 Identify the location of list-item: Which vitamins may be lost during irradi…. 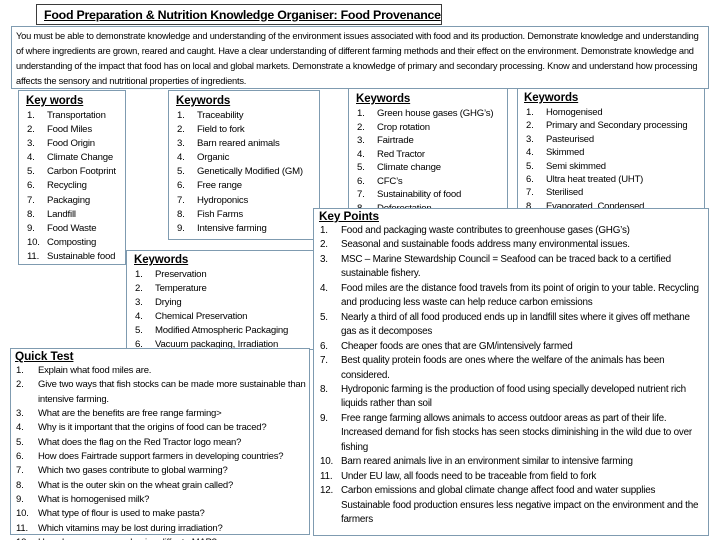
(119, 529).